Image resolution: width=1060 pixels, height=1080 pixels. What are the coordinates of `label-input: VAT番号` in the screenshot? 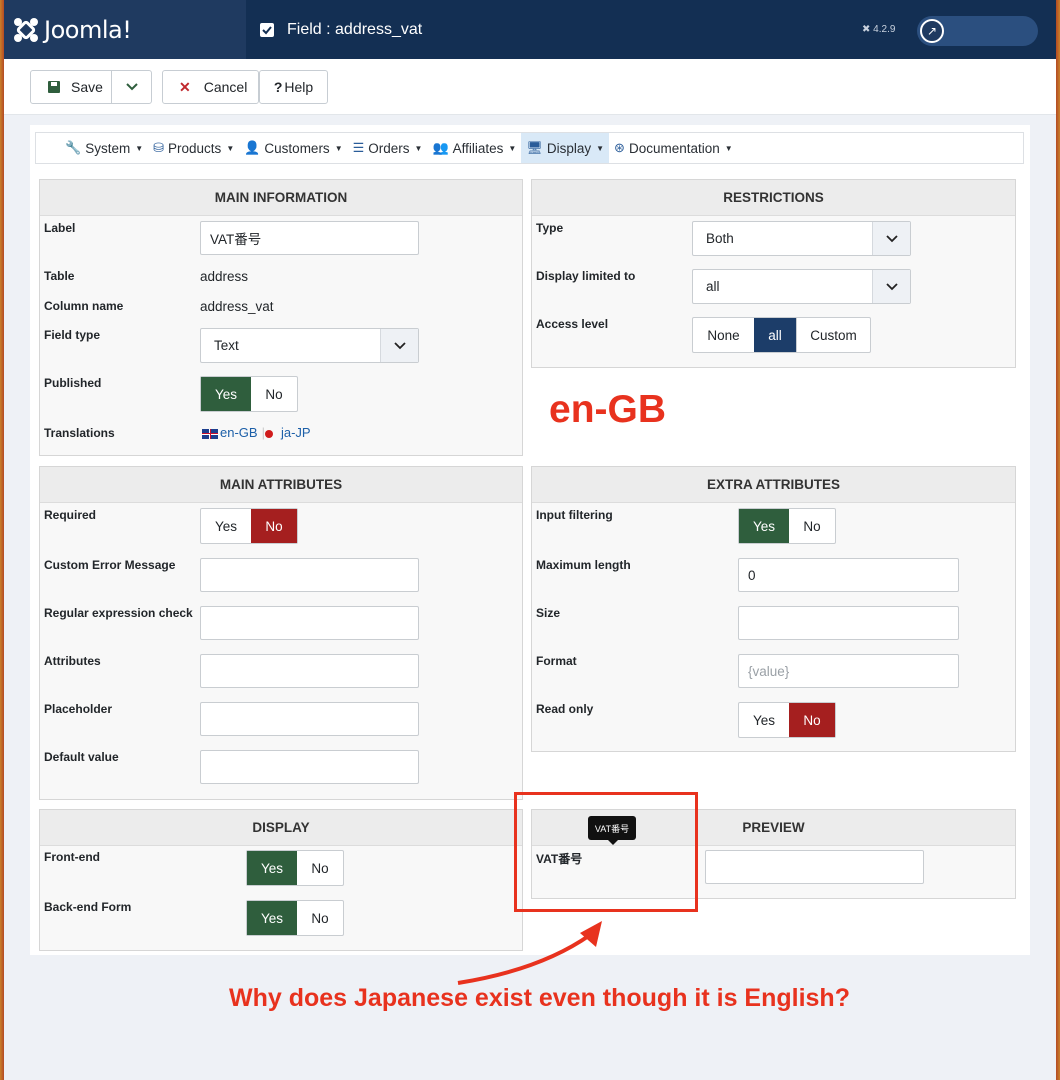 It's located at (309, 238).